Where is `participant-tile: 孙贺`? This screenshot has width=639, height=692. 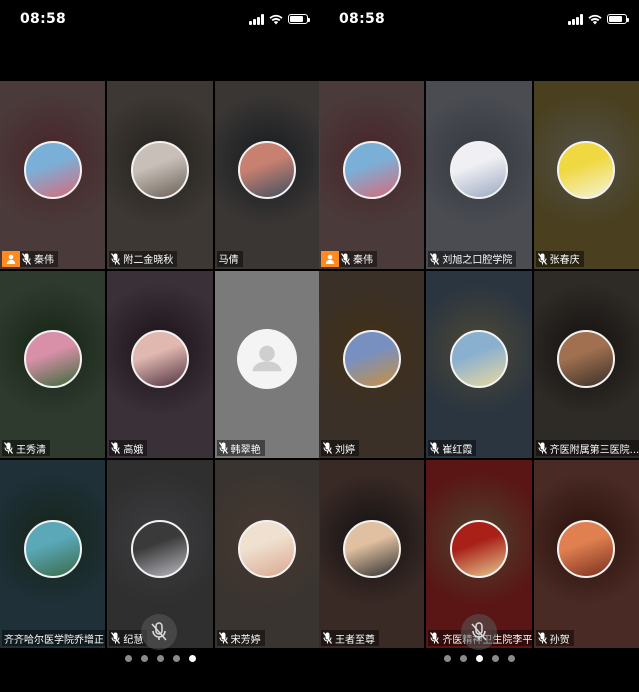
participant-tile: 孙贺 is located at coordinates (586, 554).